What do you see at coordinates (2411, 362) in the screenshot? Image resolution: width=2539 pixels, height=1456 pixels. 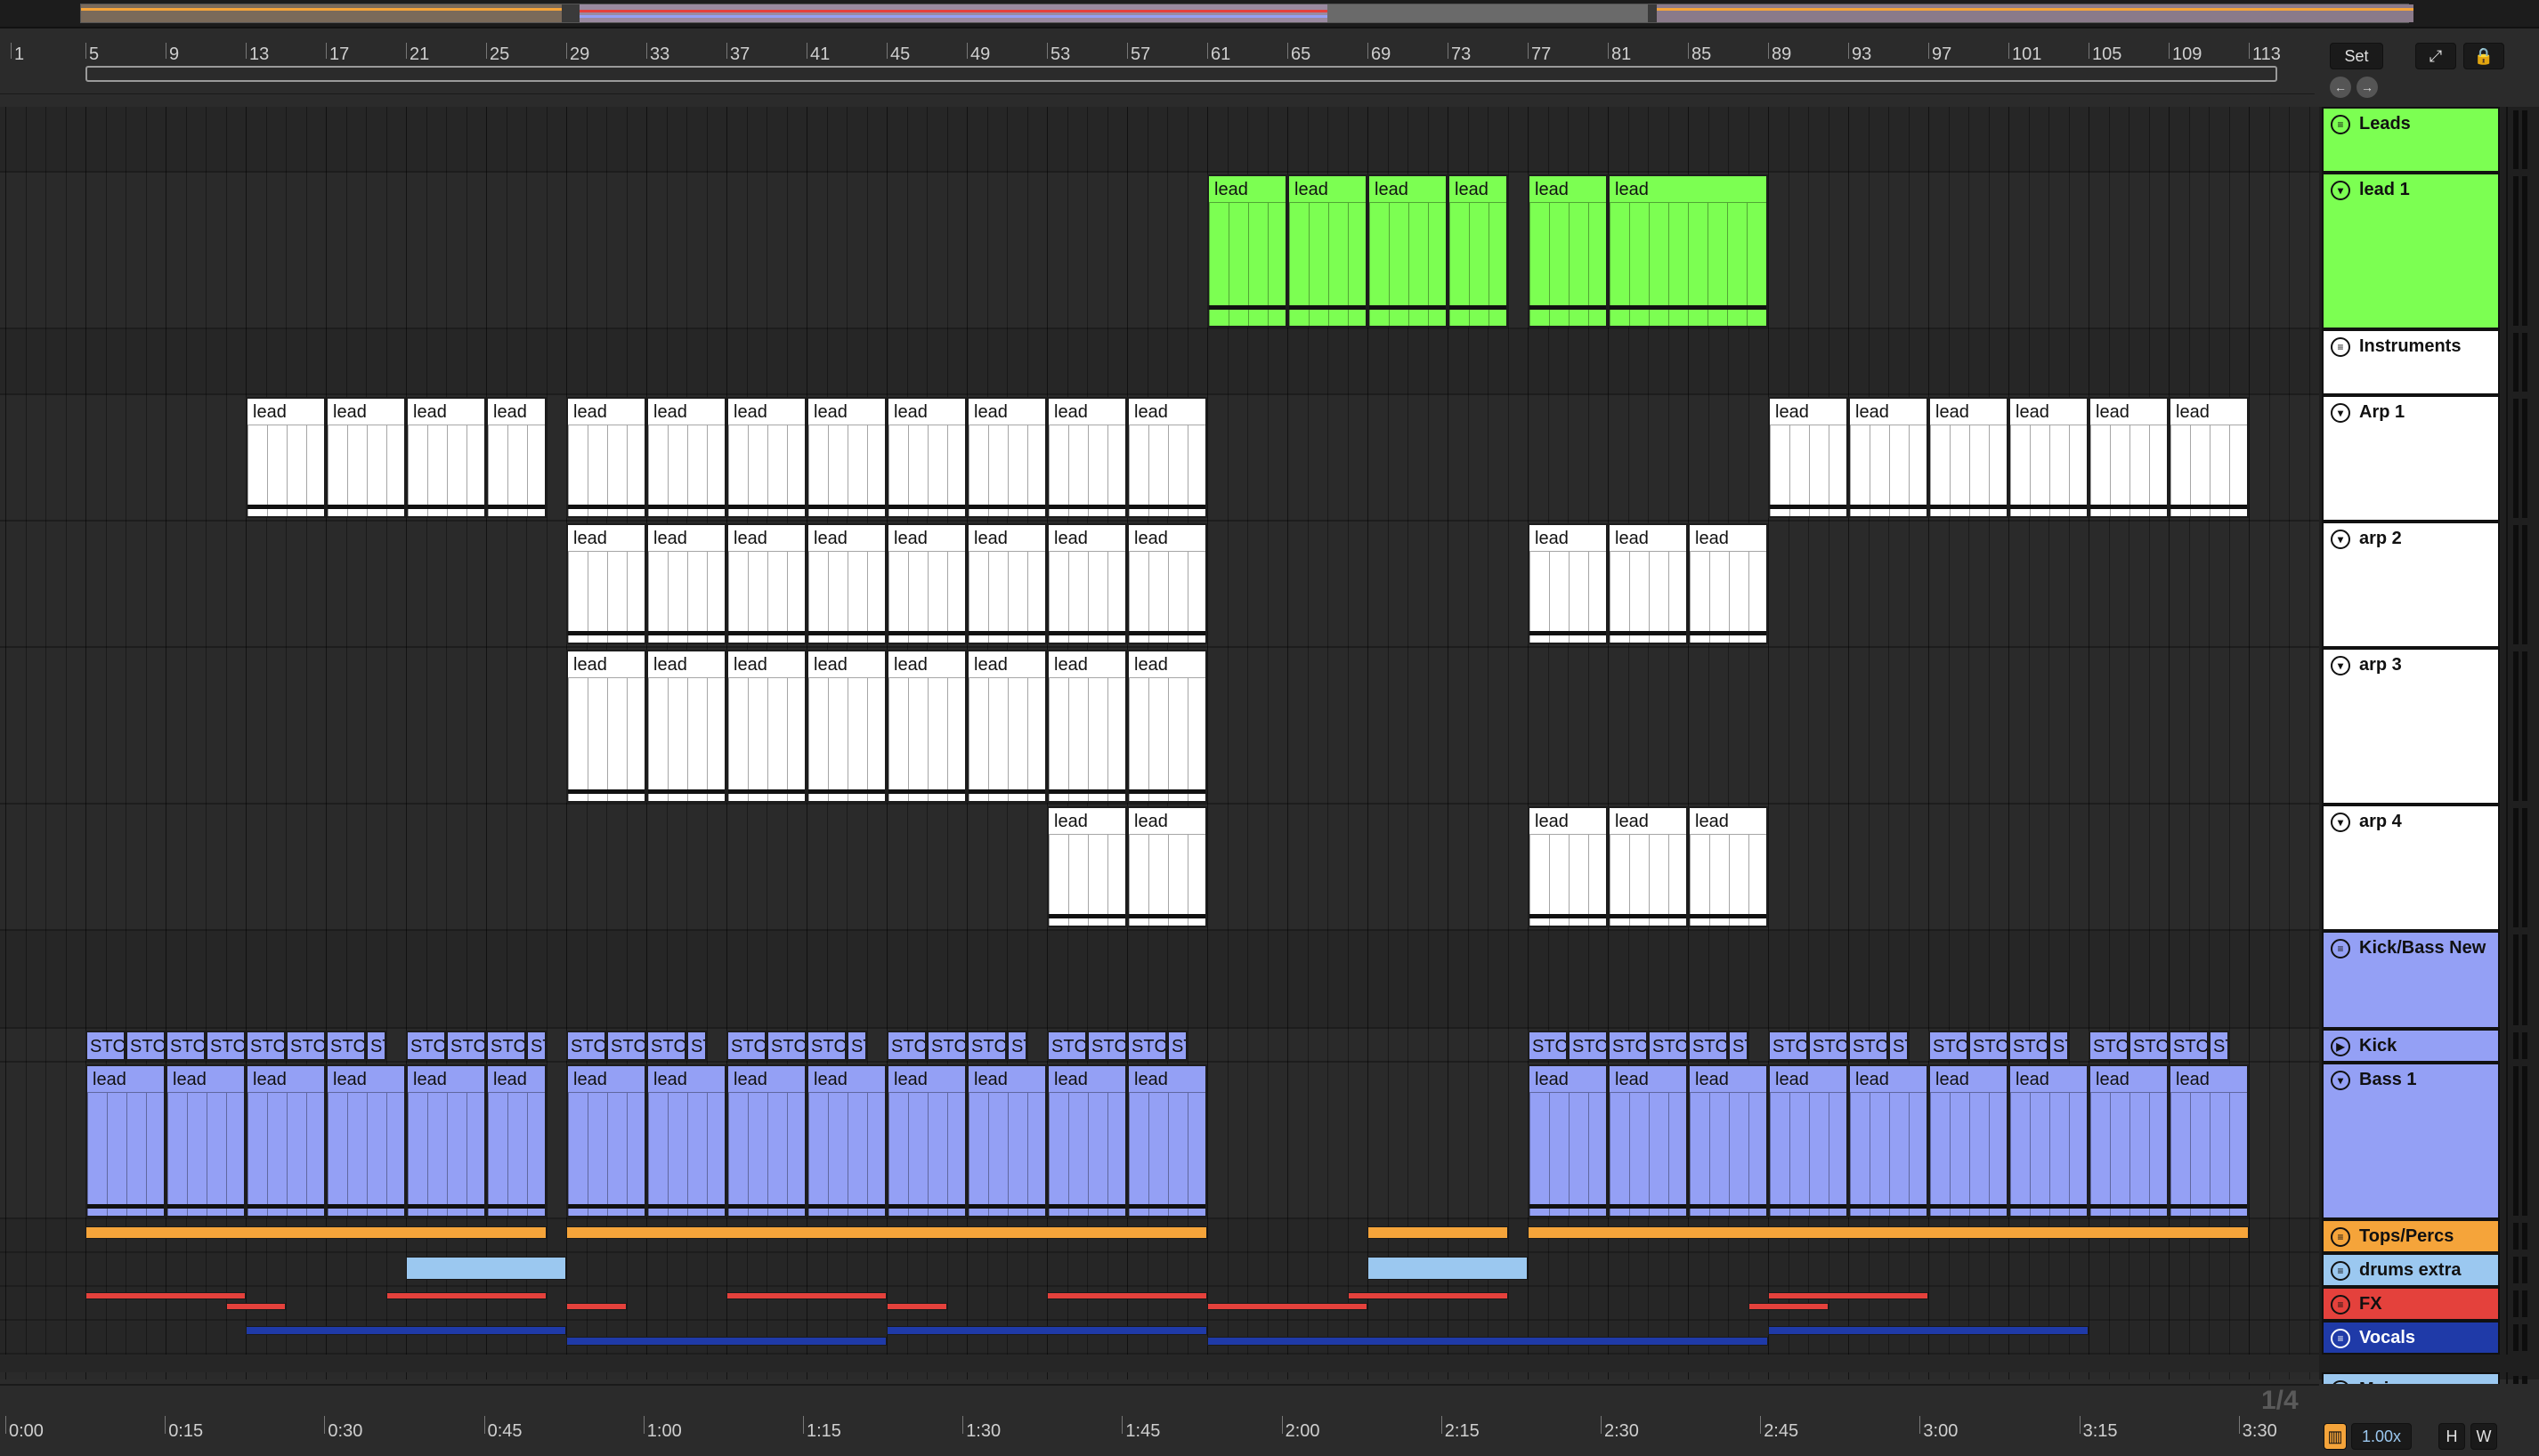 I see `track-header-instruments: ≡ Instruments` at bounding box center [2411, 362].